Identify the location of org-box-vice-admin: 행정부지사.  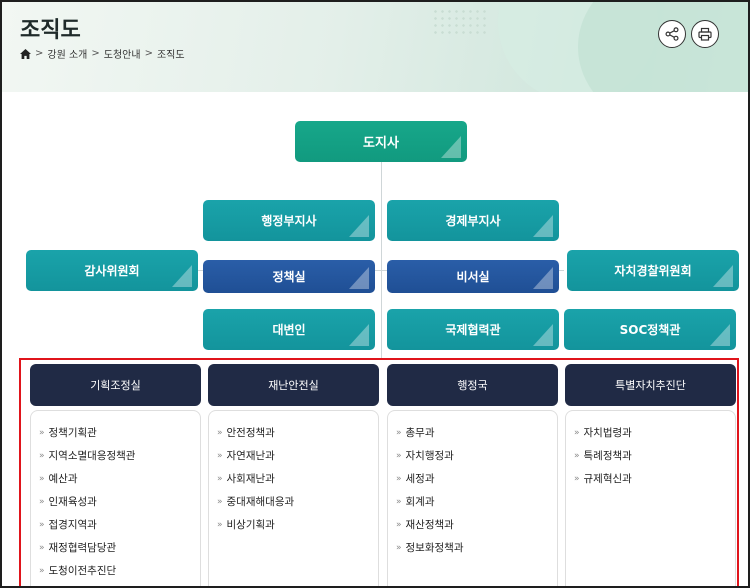
(289, 220).